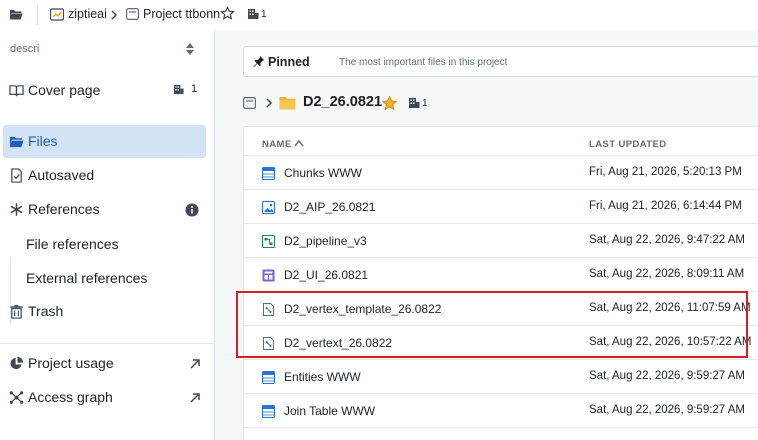 This screenshot has height=440, width=758. Describe the element at coordinates (104, 175) in the screenshot. I see `sidebar-item-autosaved: Autosaved` at that location.